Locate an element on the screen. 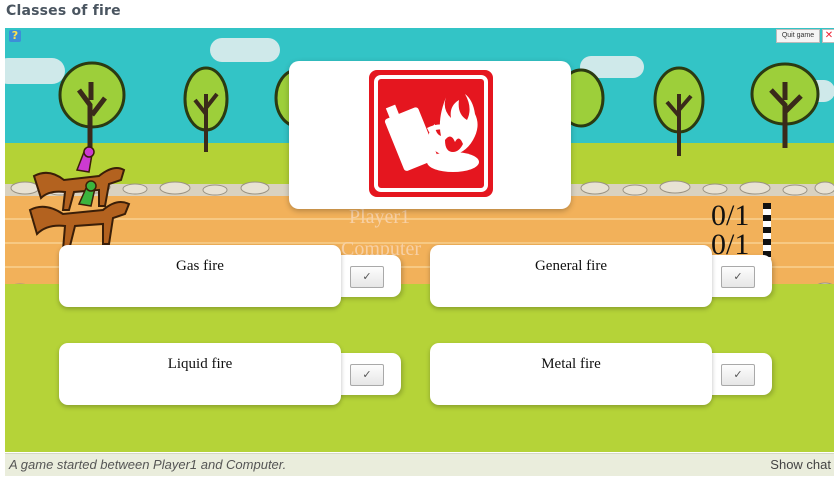 This screenshot has width=836, height=485. fire-extinguisher-sign-icon is located at coordinates (431, 133).